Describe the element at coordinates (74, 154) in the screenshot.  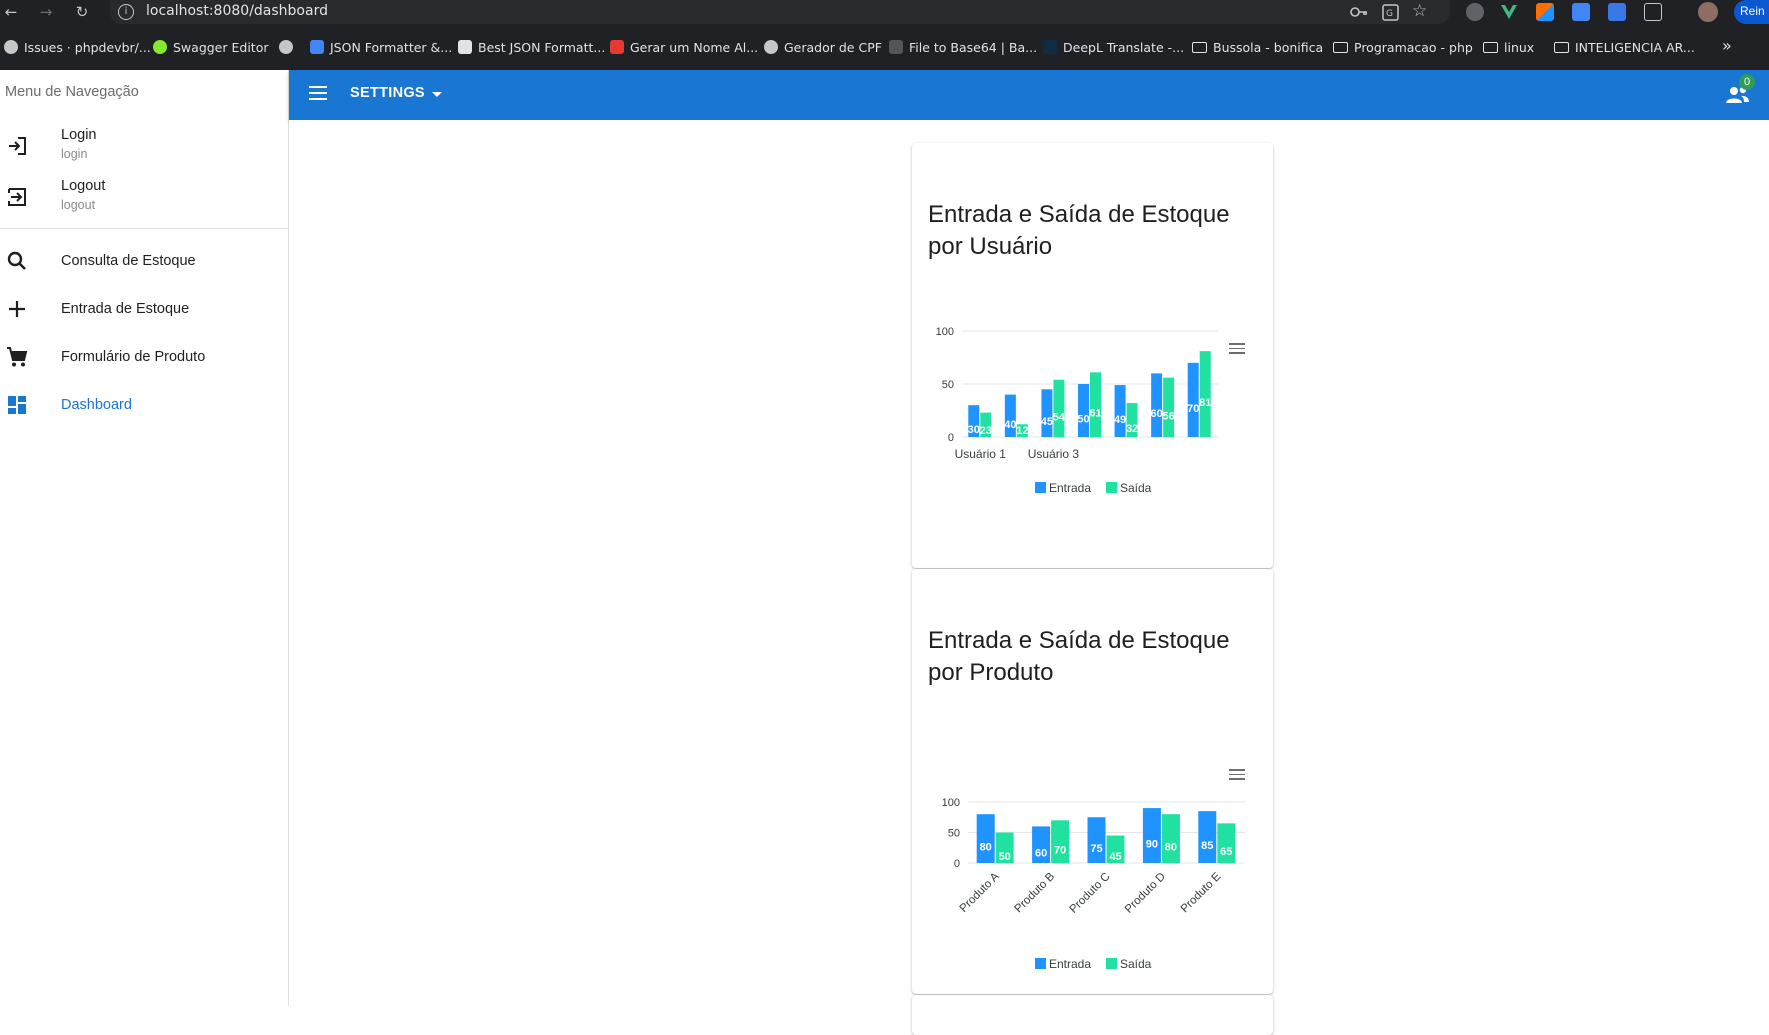
I see `nav-sublabel: login` at that location.